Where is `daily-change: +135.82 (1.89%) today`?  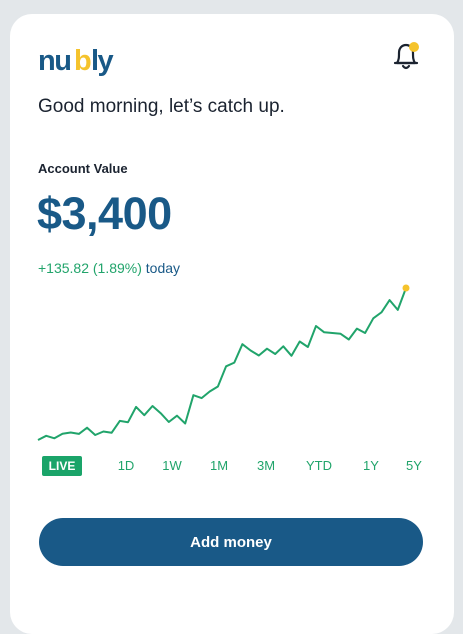
daily-change: +135.82 (1.89%) today is located at coordinates (109, 268).